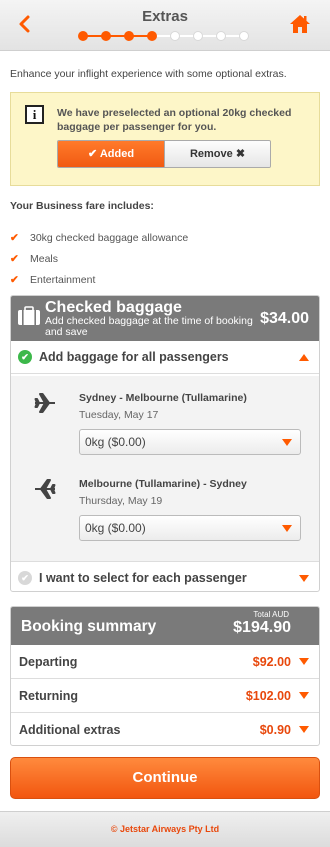 The image size is (330, 847). Describe the element at coordinates (49, 696) in the screenshot. I see `summary-row-label: Returning` at that location.